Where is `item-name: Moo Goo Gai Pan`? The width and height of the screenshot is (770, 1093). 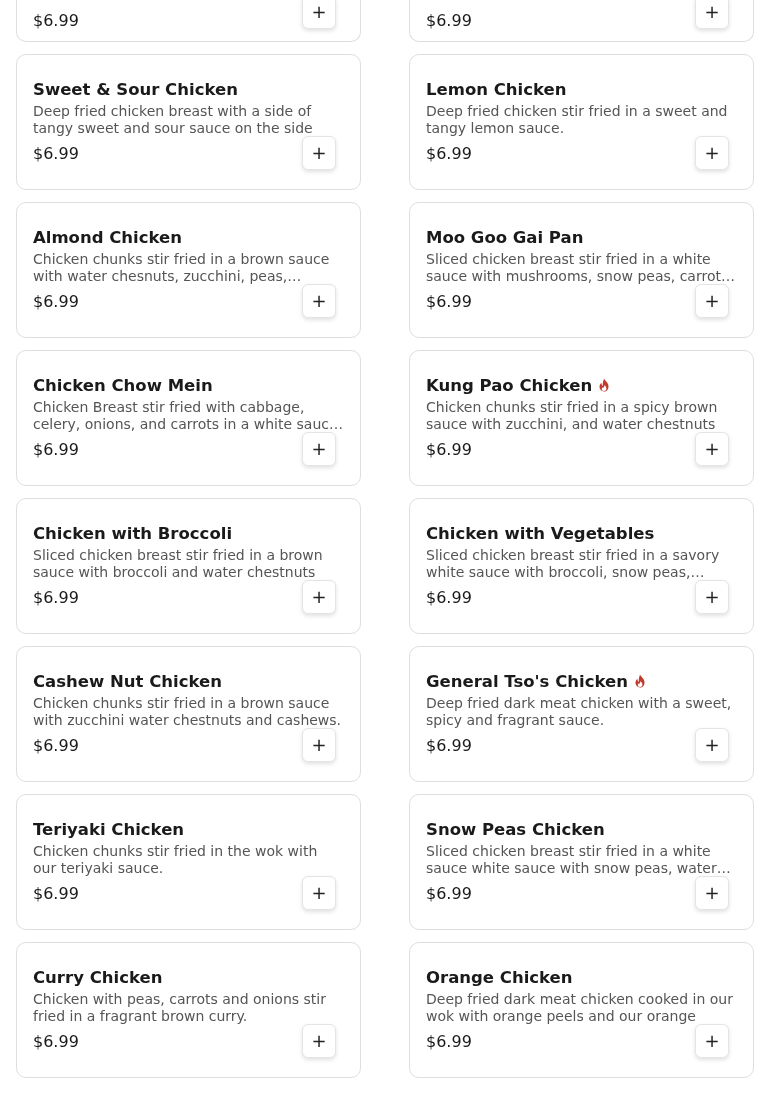
item-name: Moo Goo Gai Pan is located at coordinates (505, 237).